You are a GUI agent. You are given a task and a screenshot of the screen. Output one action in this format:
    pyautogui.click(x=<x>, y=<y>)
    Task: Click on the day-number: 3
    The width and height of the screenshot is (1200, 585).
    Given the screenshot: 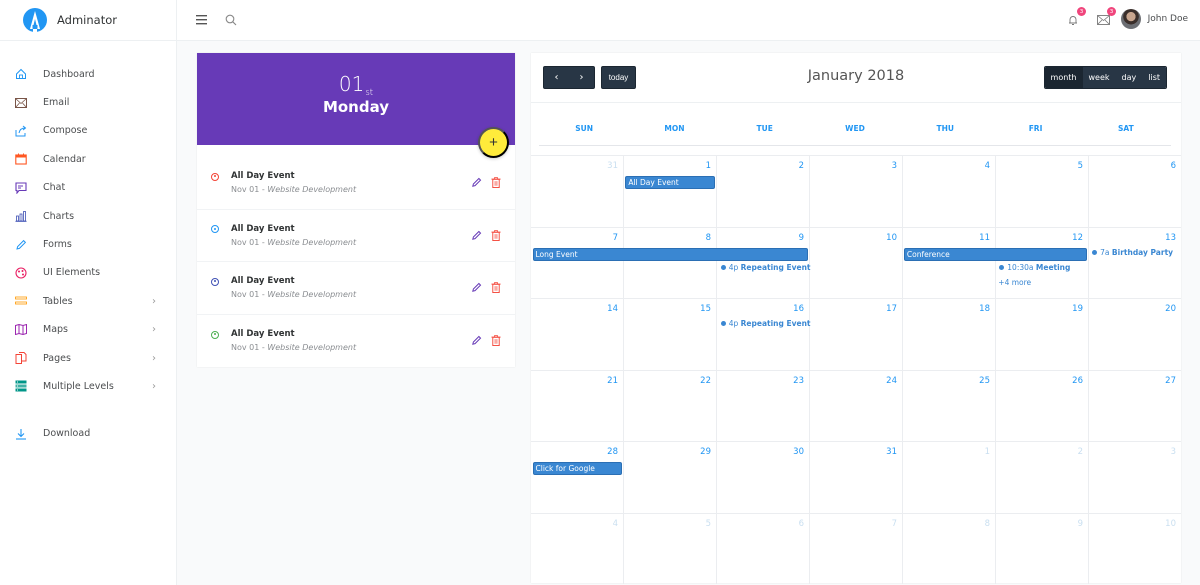 What is the action you would take?
    pyautogui.click(x=894, y=166)
    